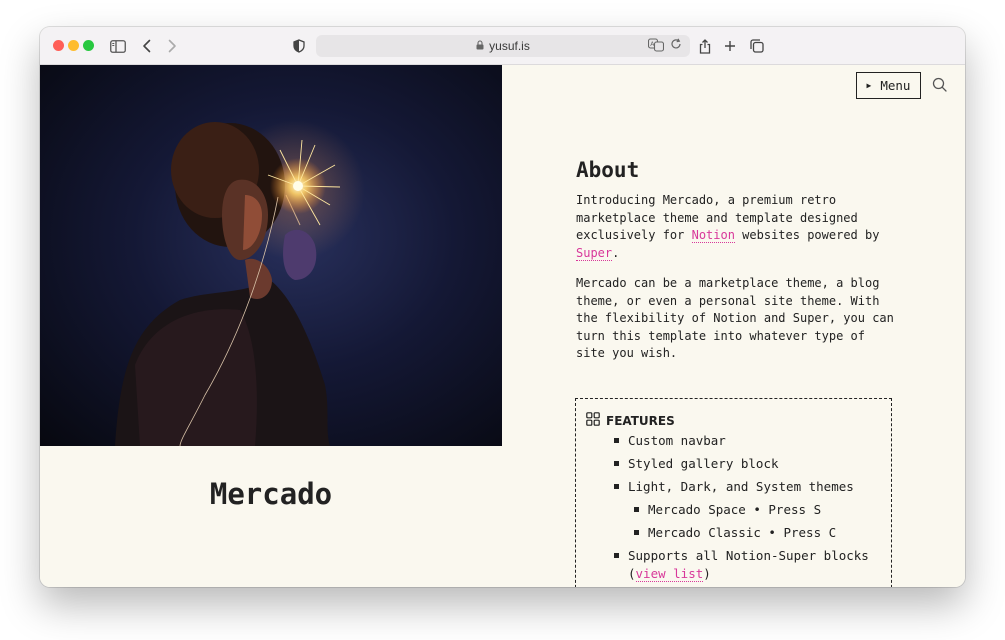 Image resolution: width=1005 pixels, height=640 pixels. What do you see at coordinates (58, 45) in the screenshot?
I see `close-window-button` at bounding box center [58, 45].